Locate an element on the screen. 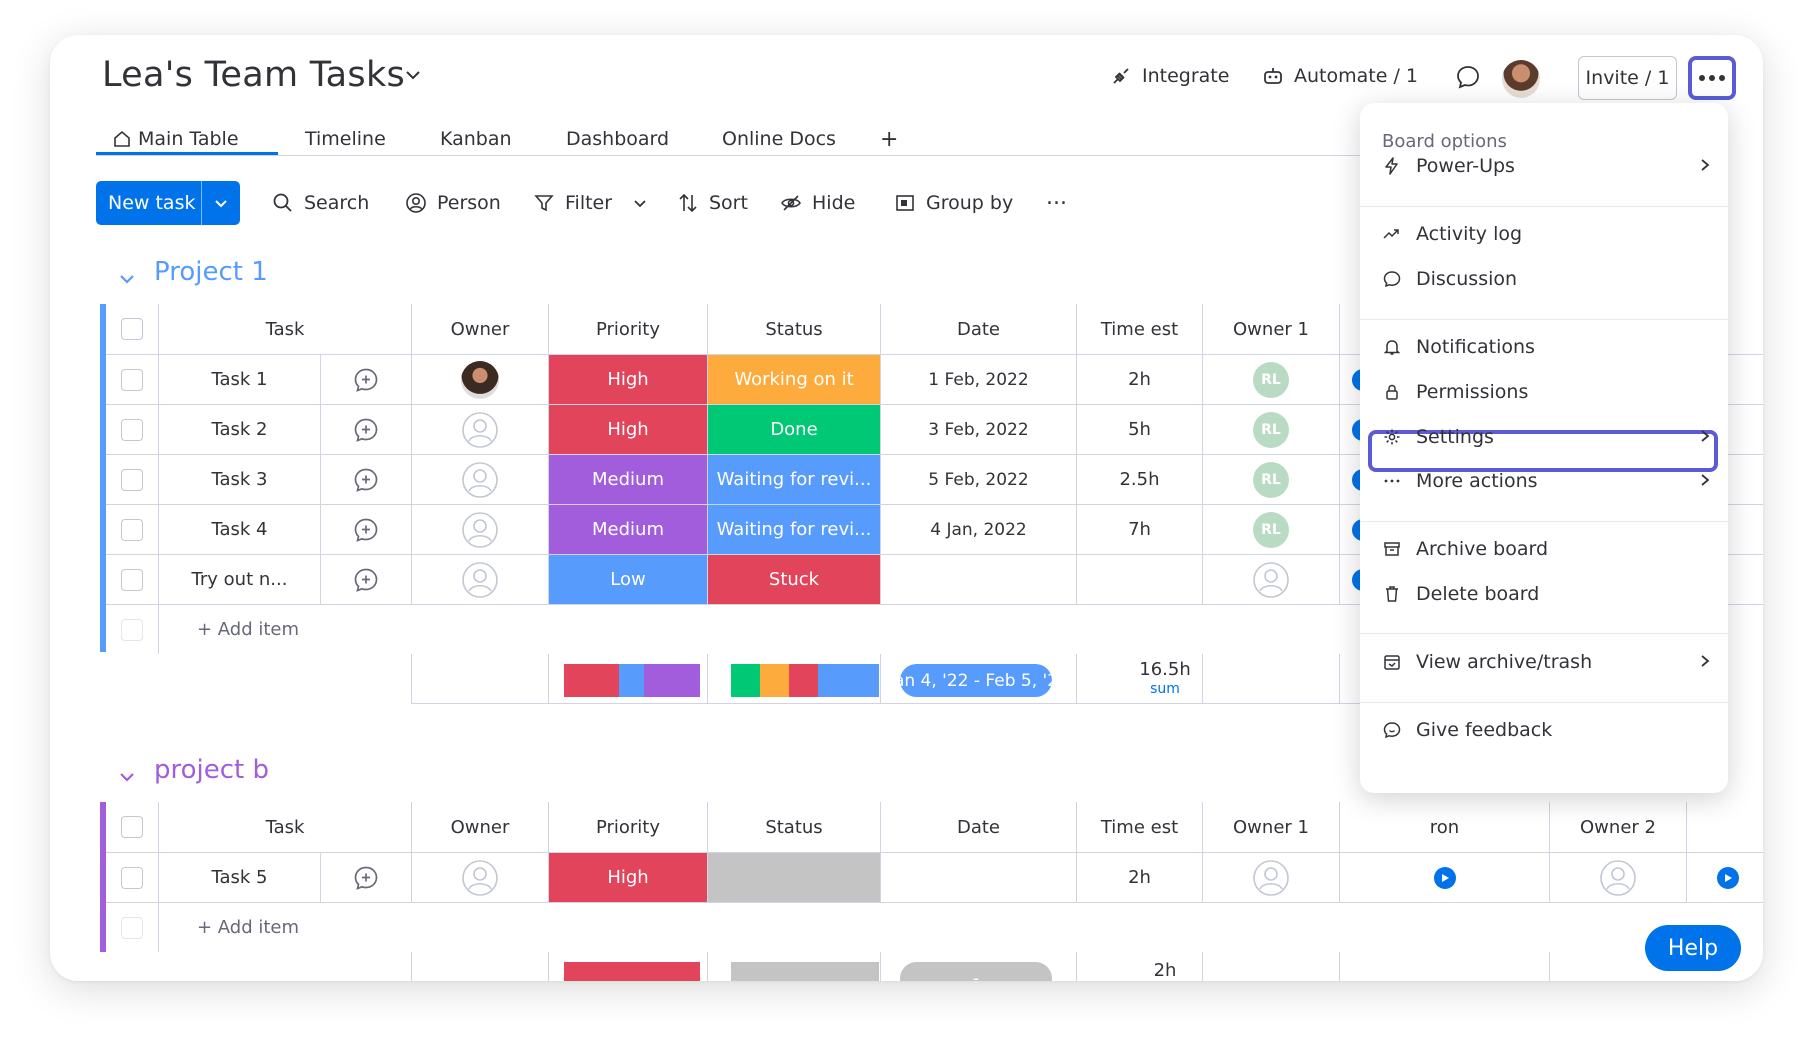 The width and height of the screenshot is (1810, 1045). board-more-button is located at coordinates (1712, 78).